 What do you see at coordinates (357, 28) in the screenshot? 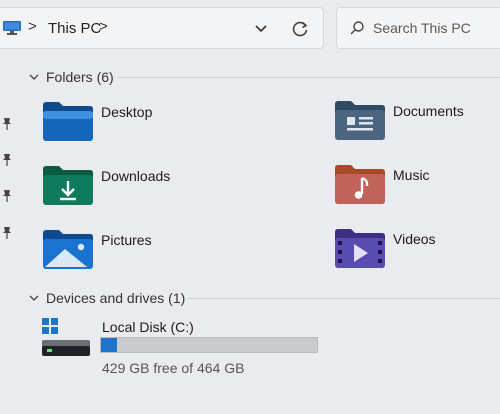
I see `search-icon` at bounding box center [357, 28].